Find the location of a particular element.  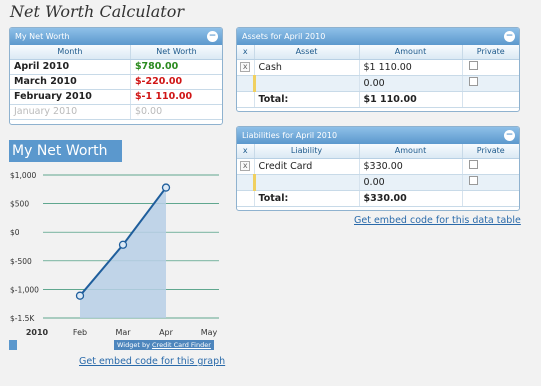

table-row: April 2010 $780.00 is located at coordinates (116, 67).